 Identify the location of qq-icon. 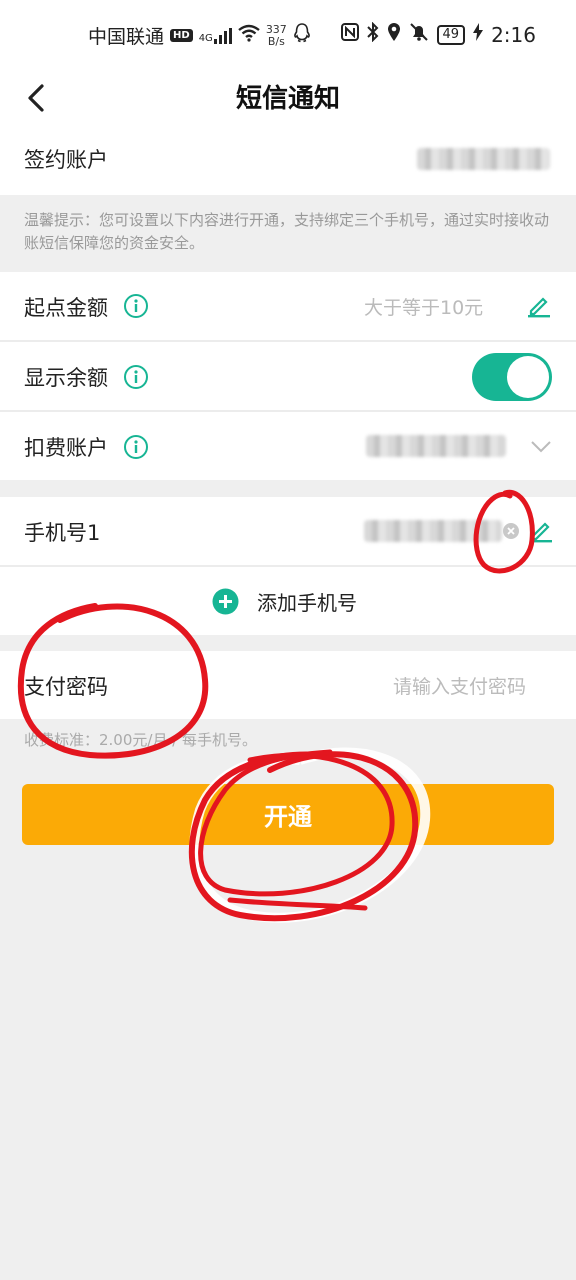
(302, 35).